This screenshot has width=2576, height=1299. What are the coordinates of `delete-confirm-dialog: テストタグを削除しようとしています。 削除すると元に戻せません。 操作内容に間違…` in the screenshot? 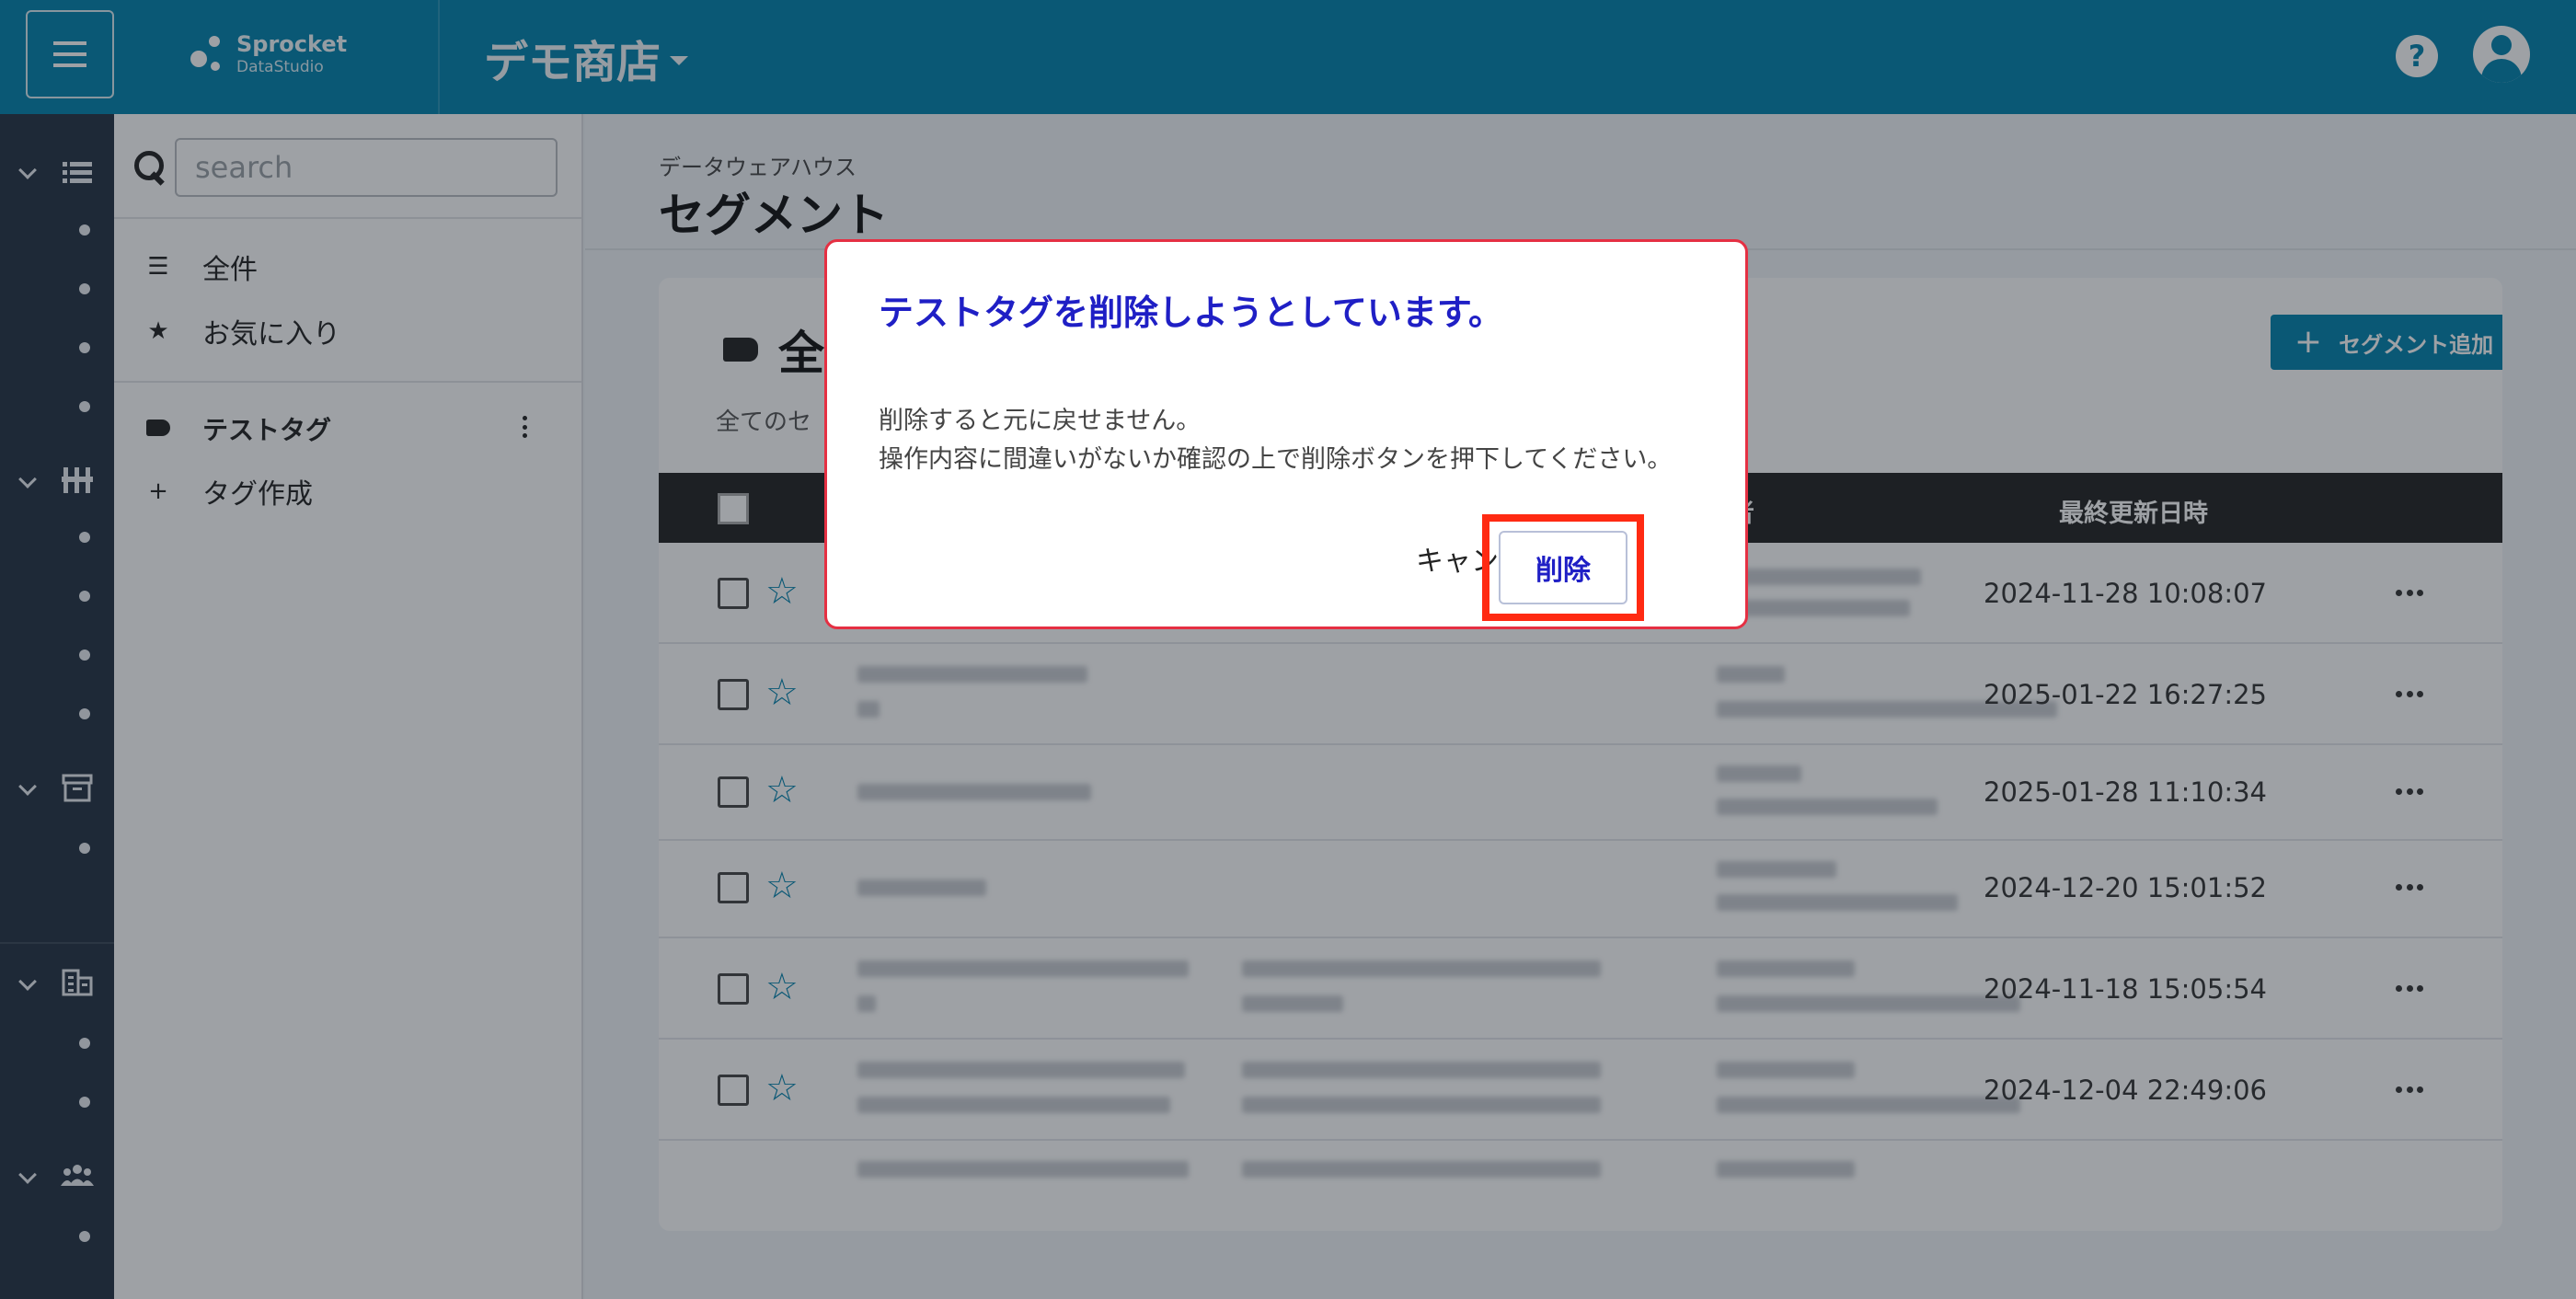 It's located at (1286, 434).